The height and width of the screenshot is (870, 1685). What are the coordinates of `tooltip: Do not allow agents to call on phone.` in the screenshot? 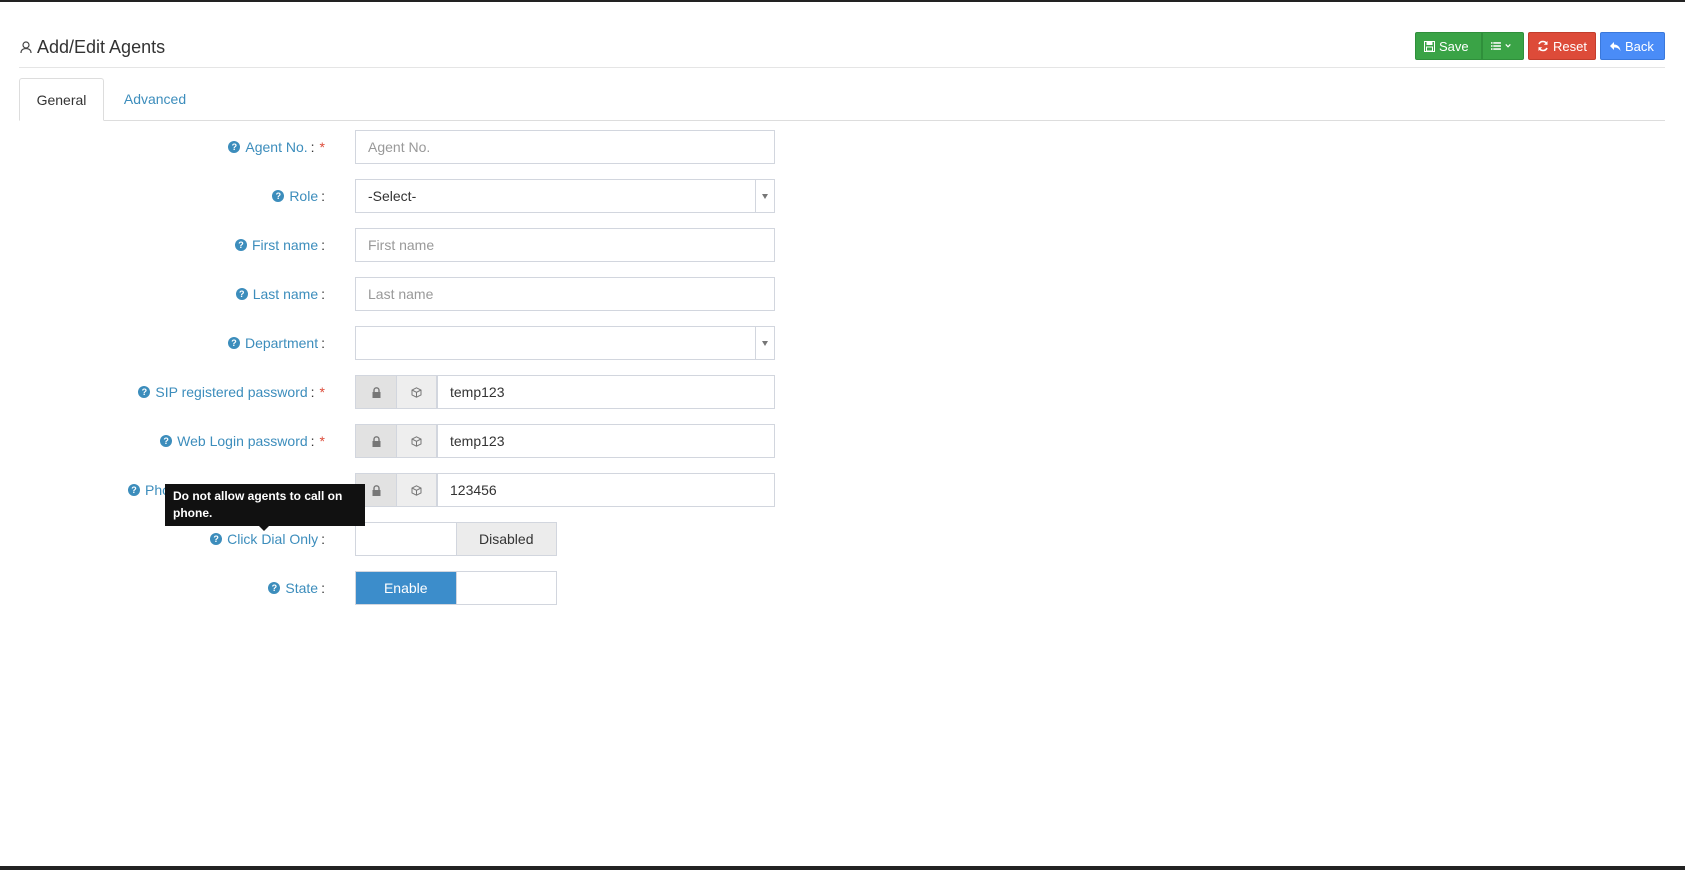 It's located at (265, 507).